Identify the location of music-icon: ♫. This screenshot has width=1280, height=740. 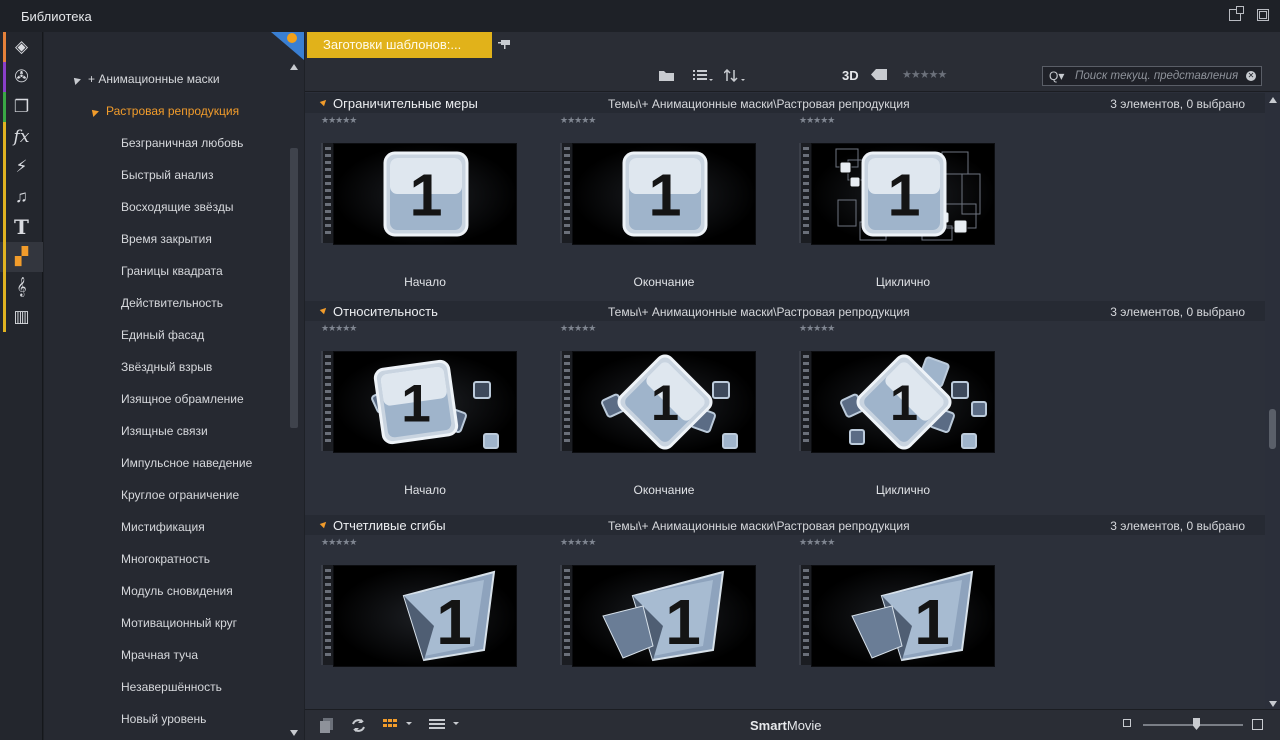
(21, 197).